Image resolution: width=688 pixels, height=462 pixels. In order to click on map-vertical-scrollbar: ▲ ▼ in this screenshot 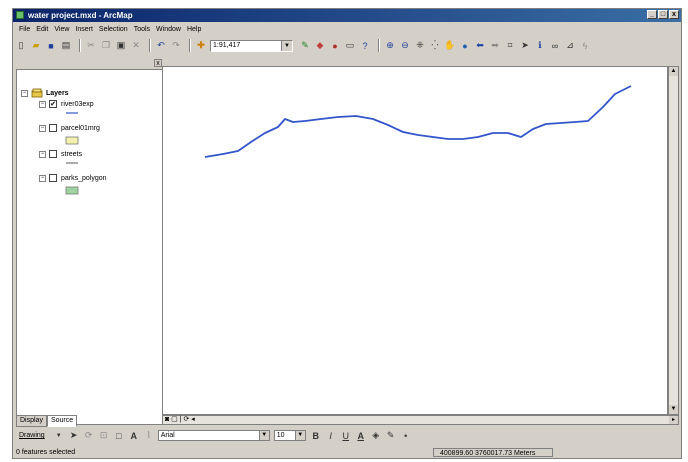, I will do `click(673, 240)`.